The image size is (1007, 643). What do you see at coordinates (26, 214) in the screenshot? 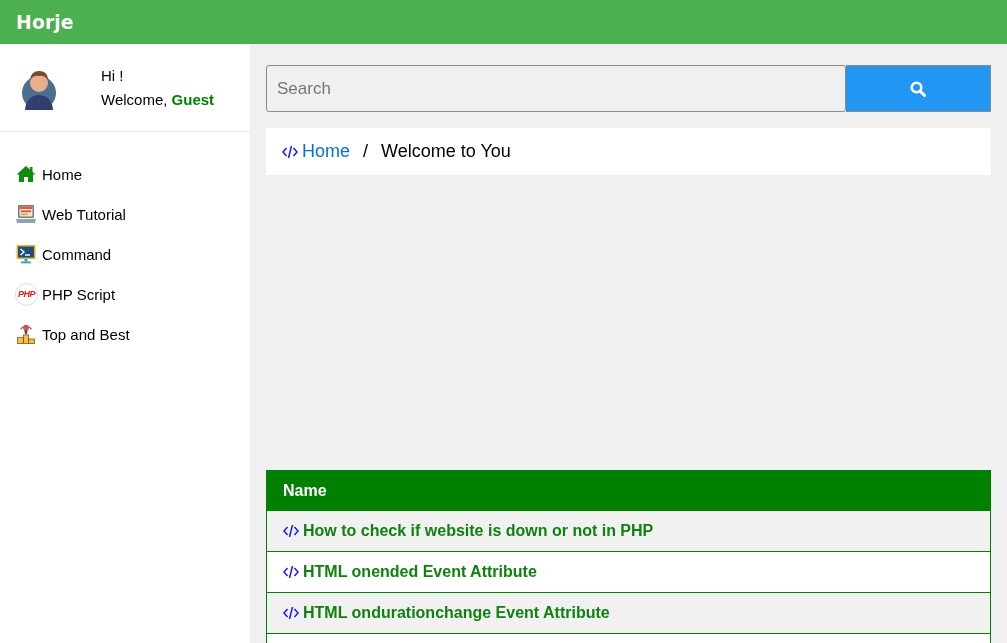
I see `laptop-icon` at bounding box center [26, 214].